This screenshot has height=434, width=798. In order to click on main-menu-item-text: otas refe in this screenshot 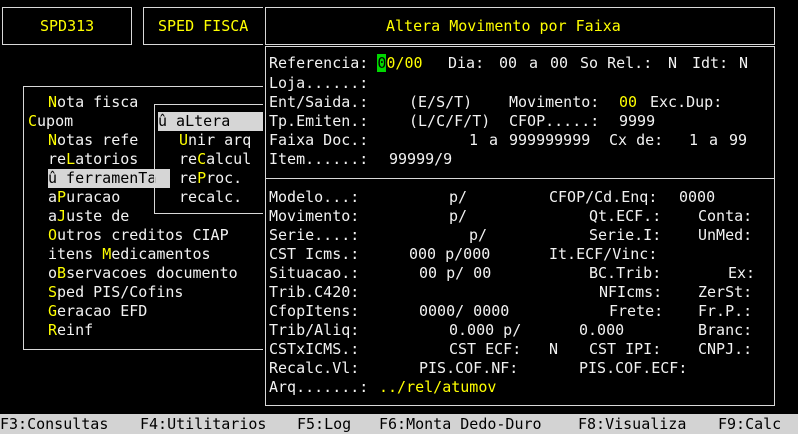, I will do `click(98, 140)`.